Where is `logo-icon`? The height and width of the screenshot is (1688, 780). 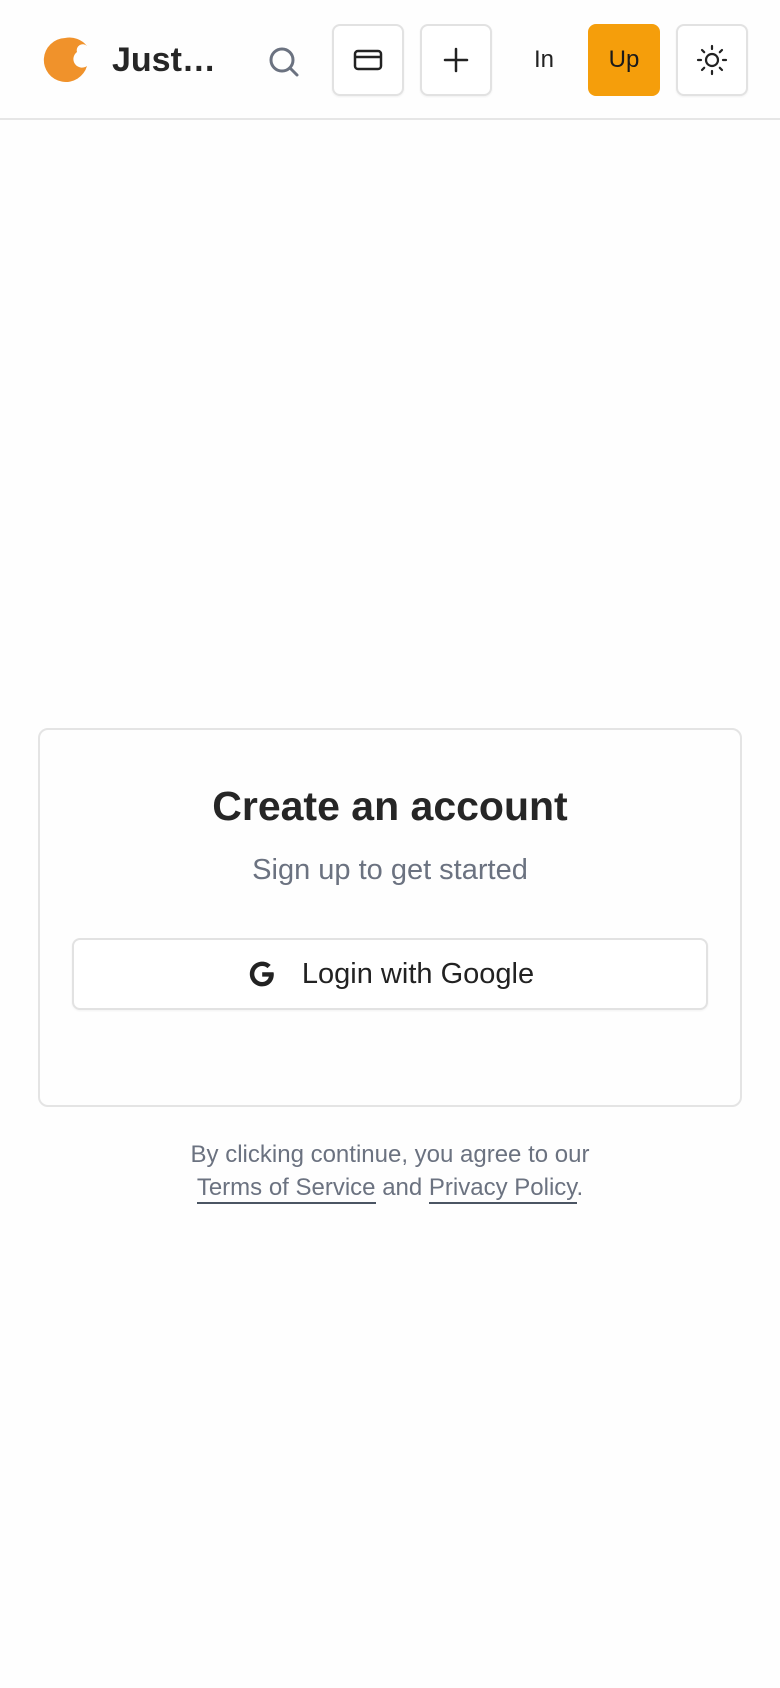
logo-icon is located at coordinates (65, 59).